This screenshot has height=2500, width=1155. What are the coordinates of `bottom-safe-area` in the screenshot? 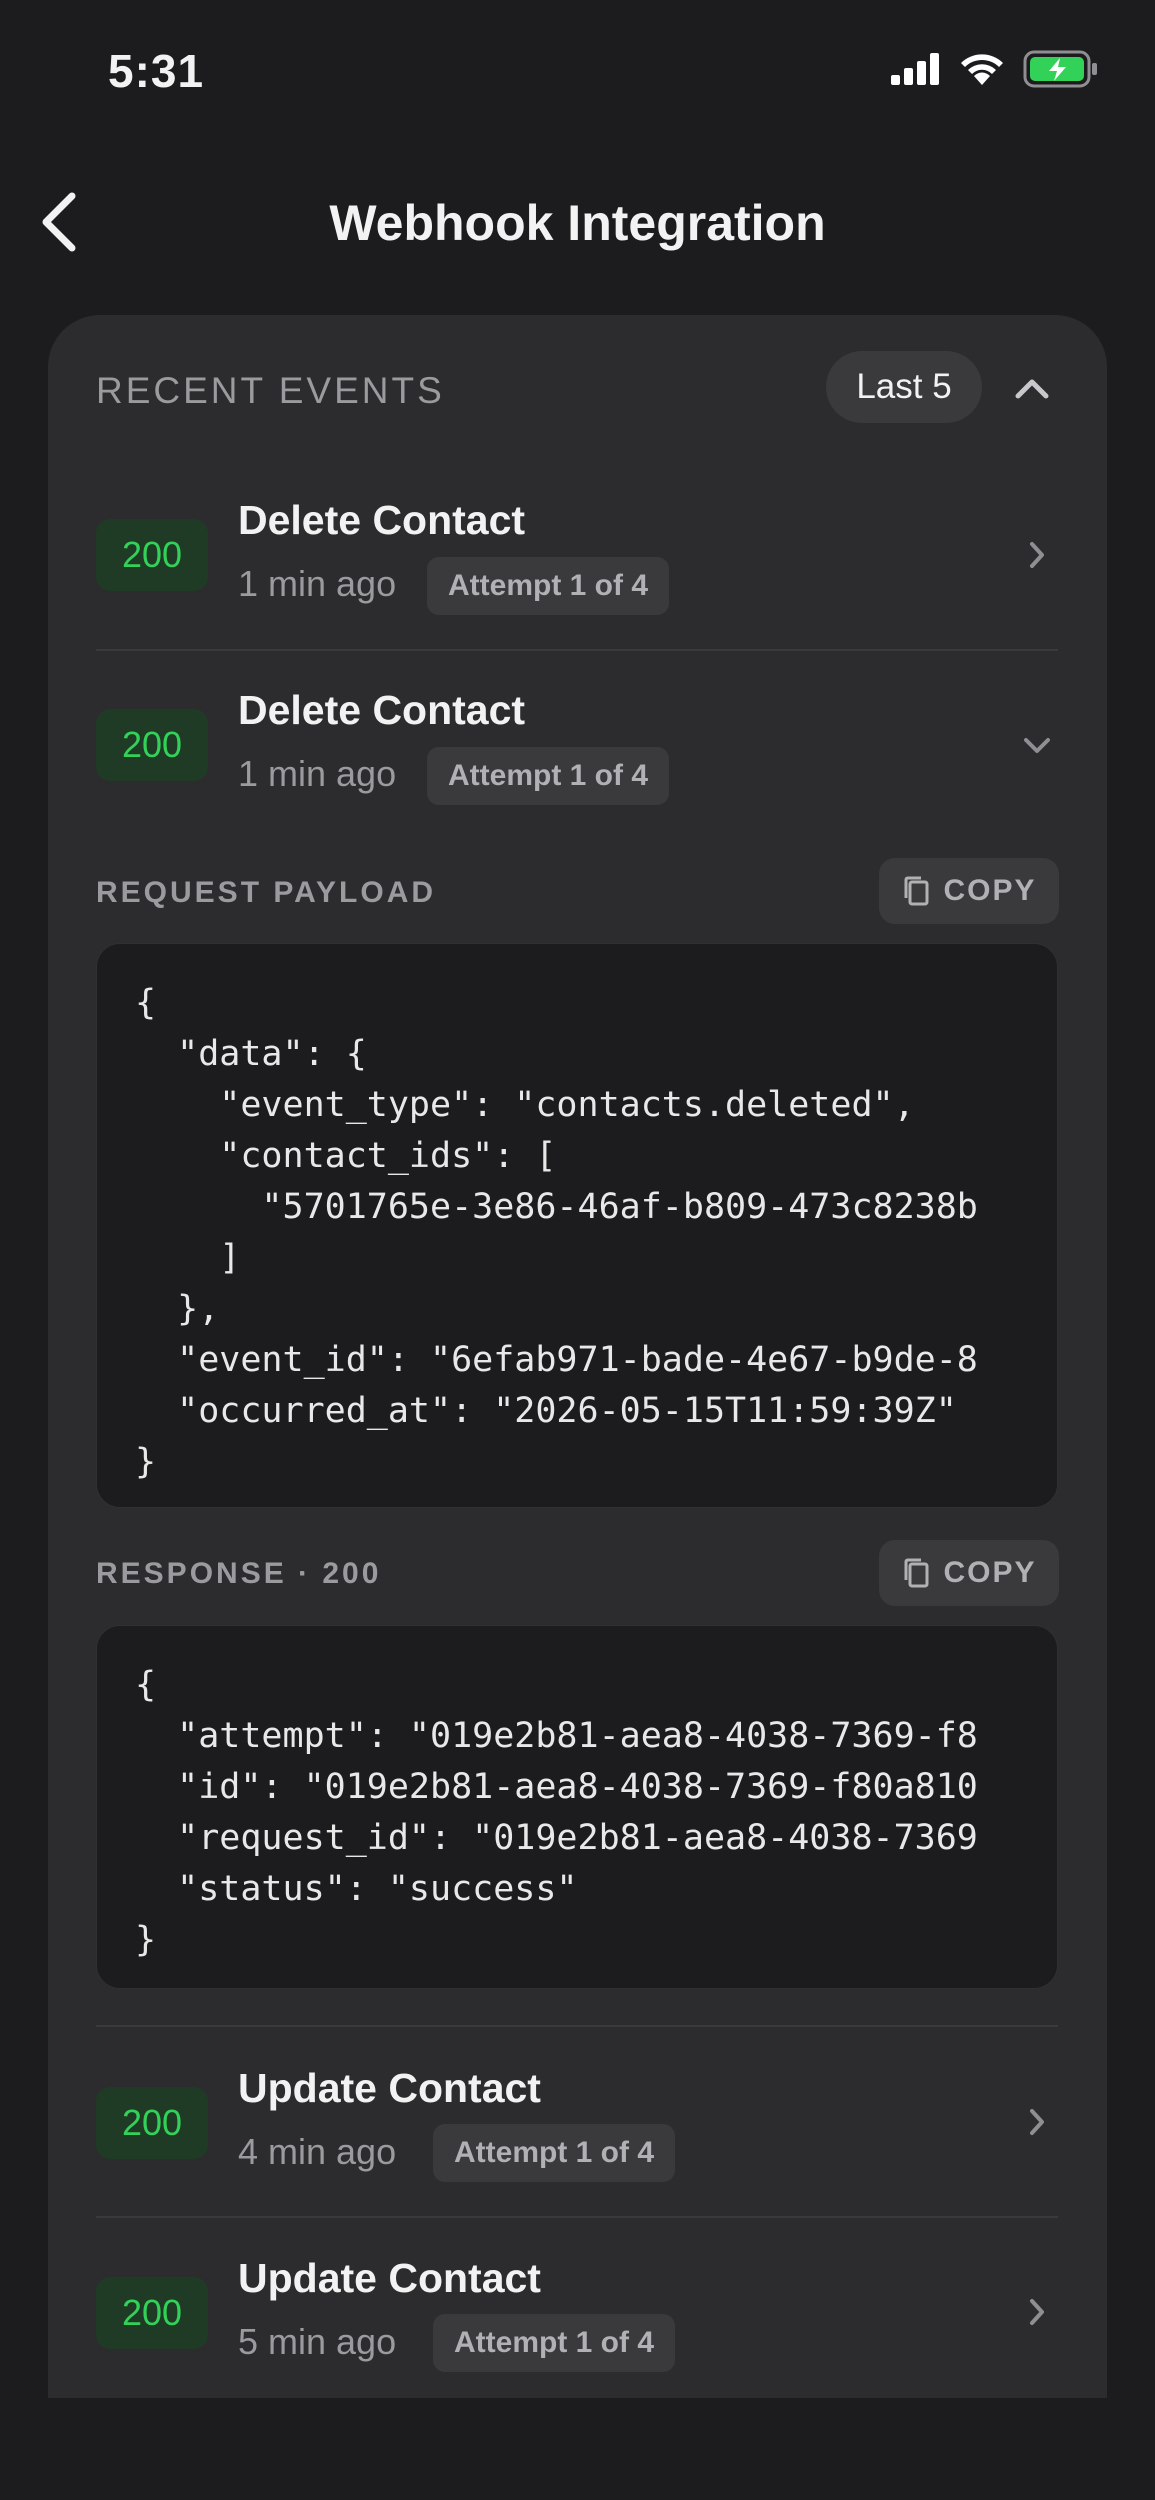 It's located at (577, 2449).